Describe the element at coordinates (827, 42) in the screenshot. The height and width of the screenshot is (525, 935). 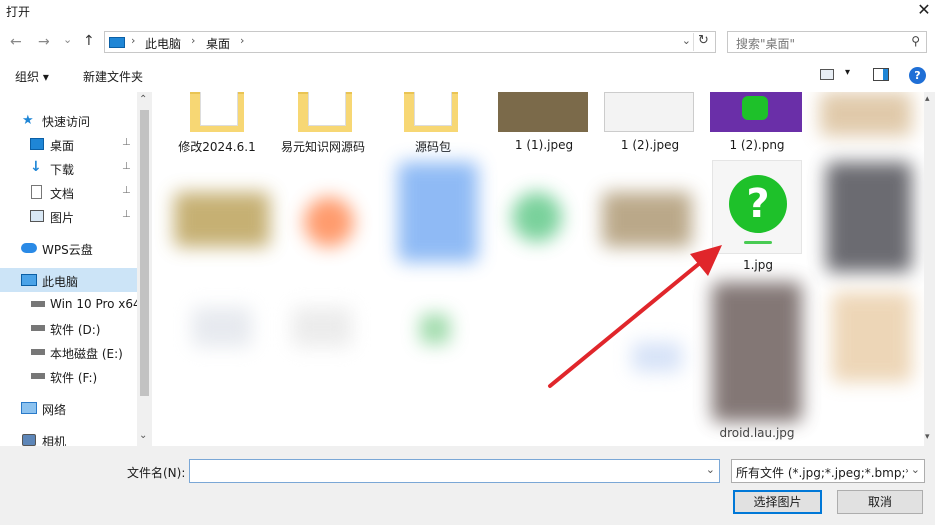
I see `search-input: 搜索"桌面" ⚲` at that location.